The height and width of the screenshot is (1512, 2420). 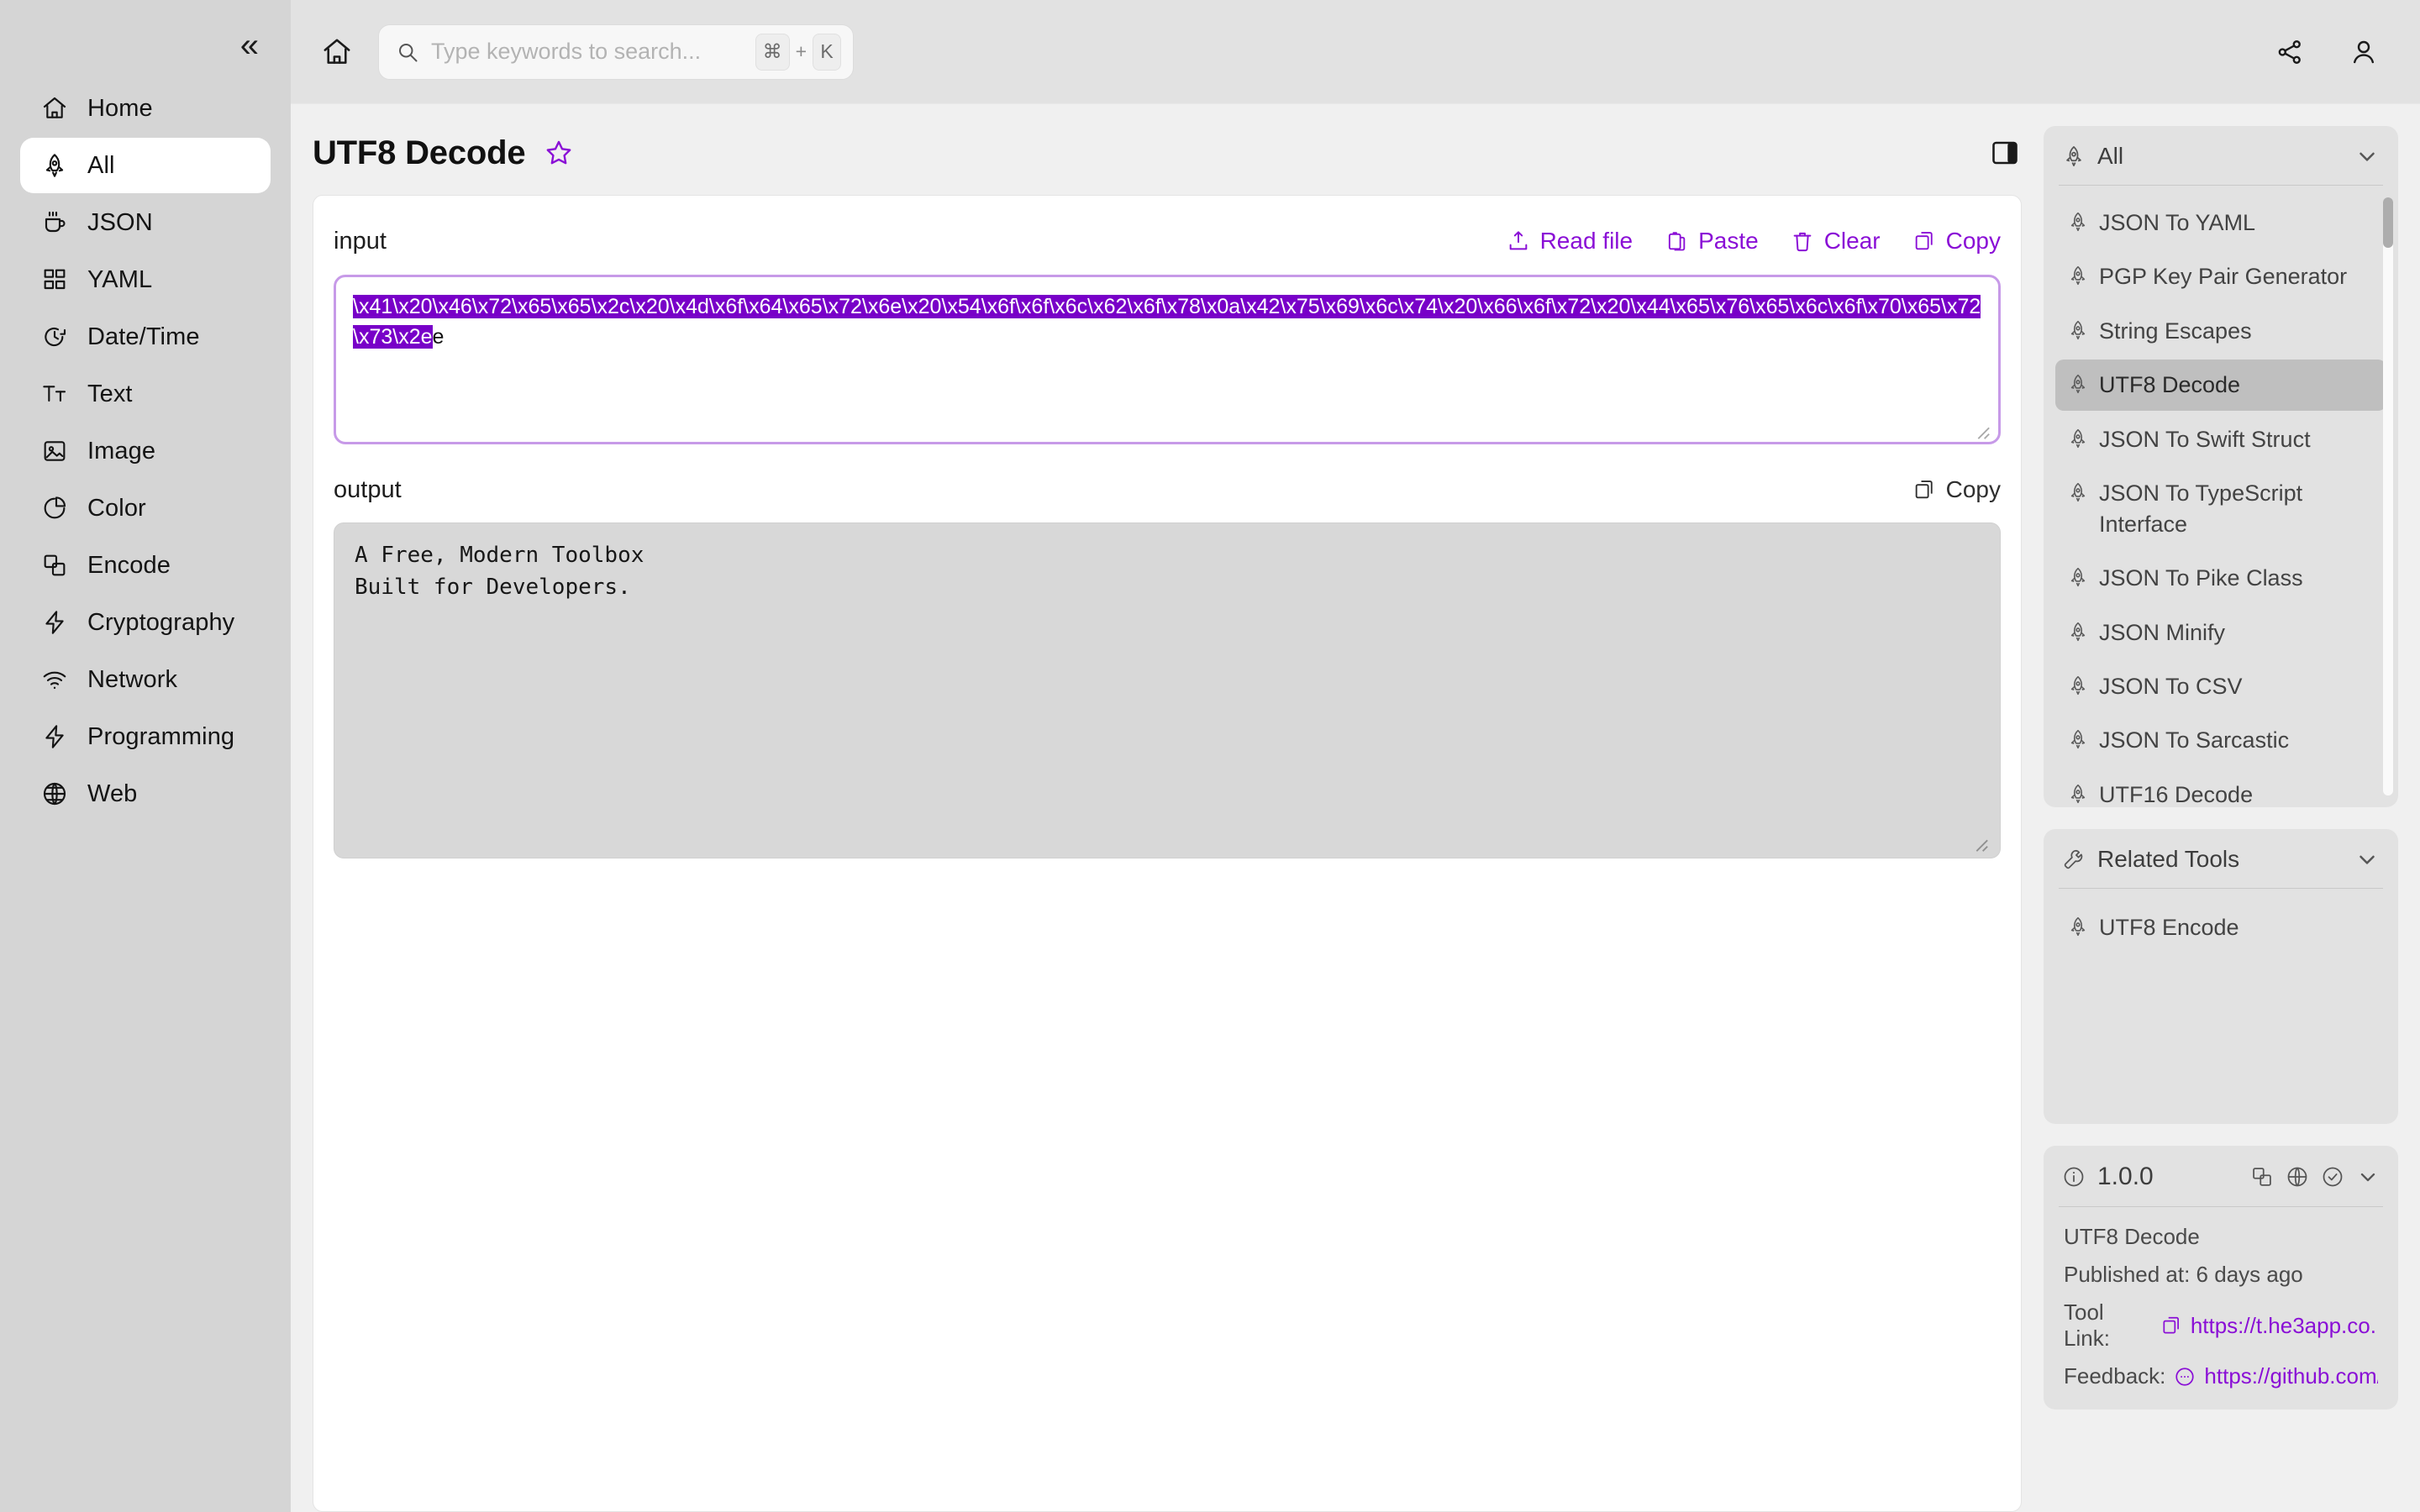 What do you see at coordinates (2005, 153) in the screenshot?
I see `panel-right-icon` at bounding box center [2005, 153].